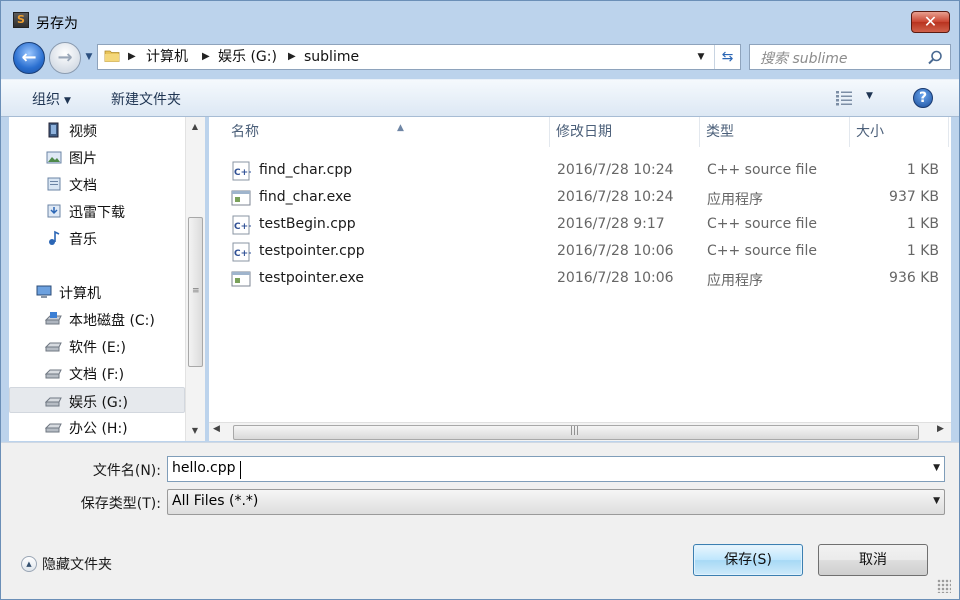  I want to click on sort-ascending-icon: ▲, so click(400, 128).